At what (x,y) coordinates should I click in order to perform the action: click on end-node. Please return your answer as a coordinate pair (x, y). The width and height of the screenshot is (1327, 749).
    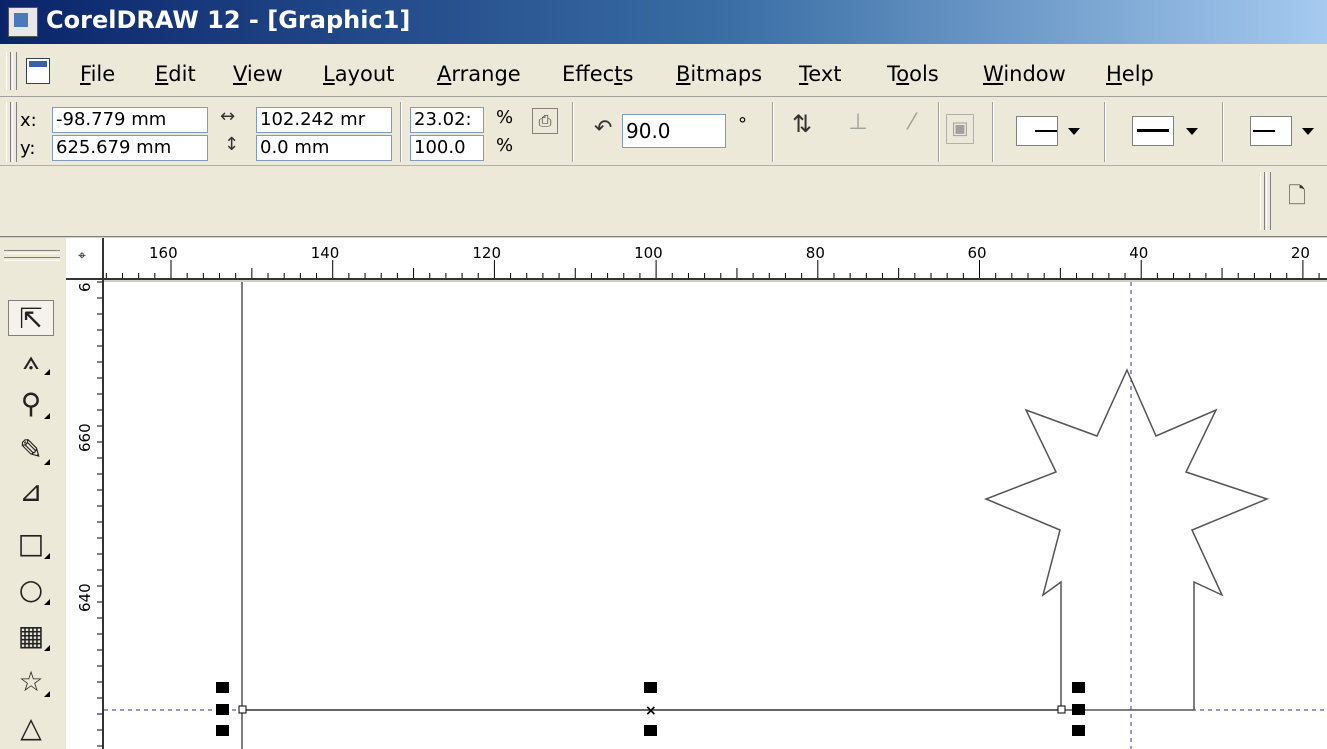
    Looking at the image, I should click on (1061, 709).